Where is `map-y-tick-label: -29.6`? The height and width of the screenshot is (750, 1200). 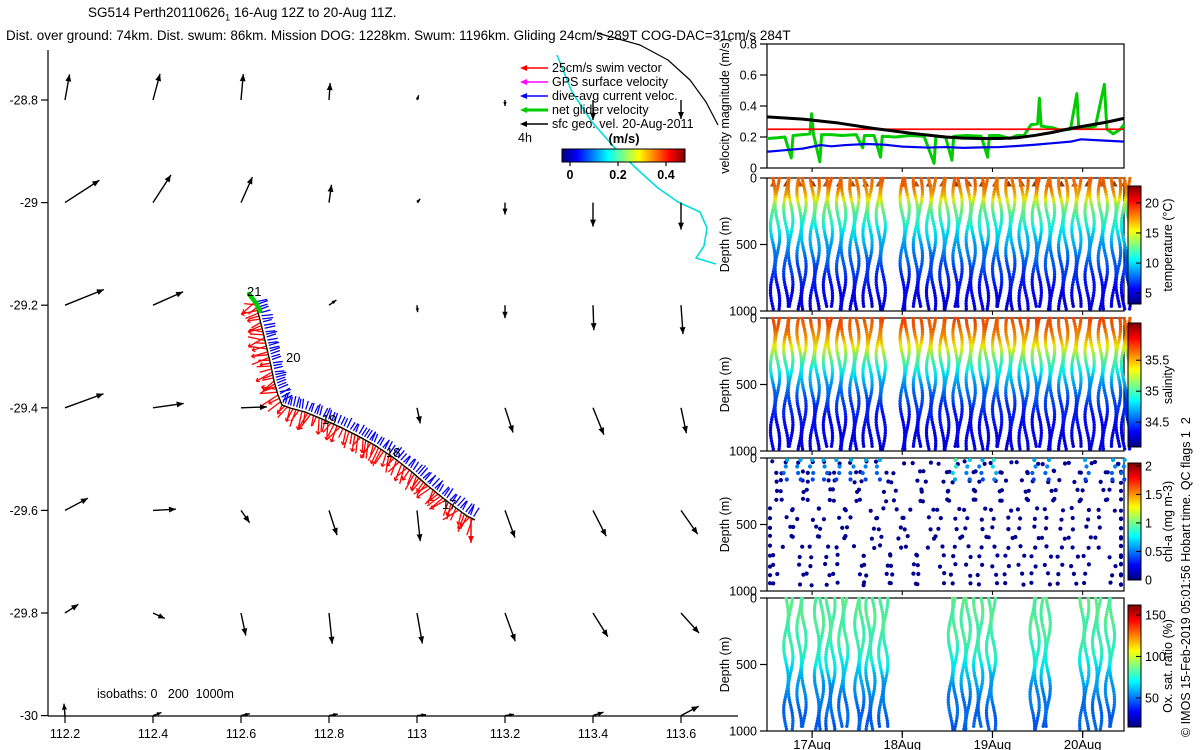
map-y-tick-label: -29.6 is located at coordinates (24, 511).